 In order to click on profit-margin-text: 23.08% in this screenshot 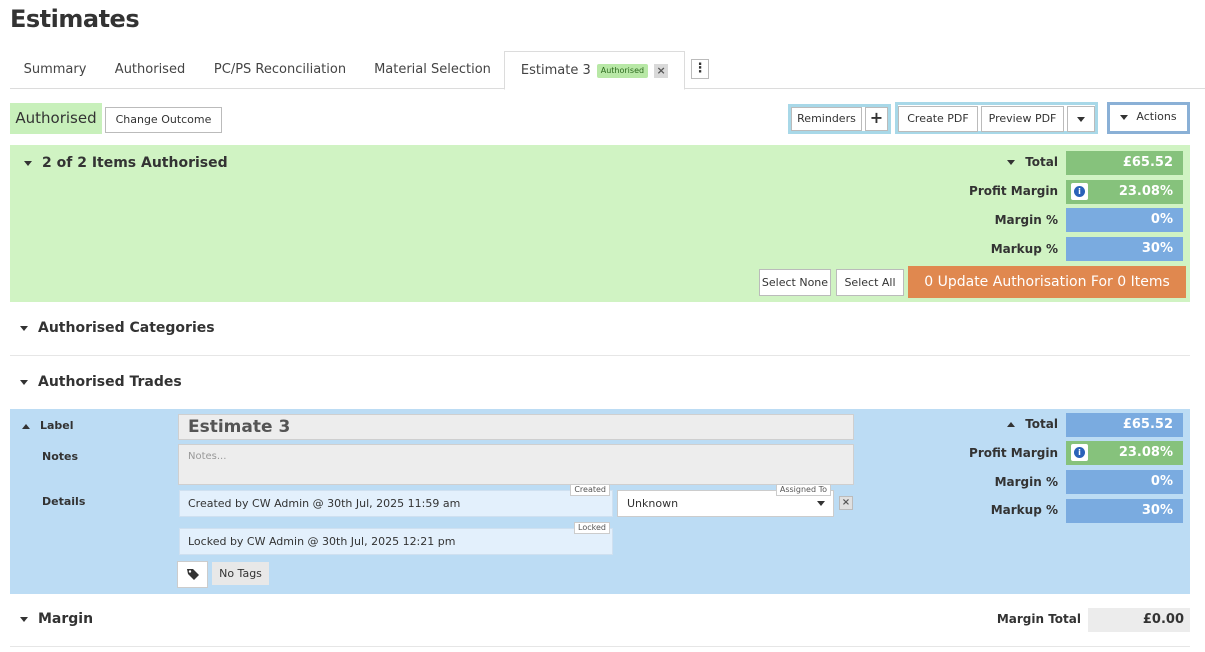, I will do `click(1145, 191)`.